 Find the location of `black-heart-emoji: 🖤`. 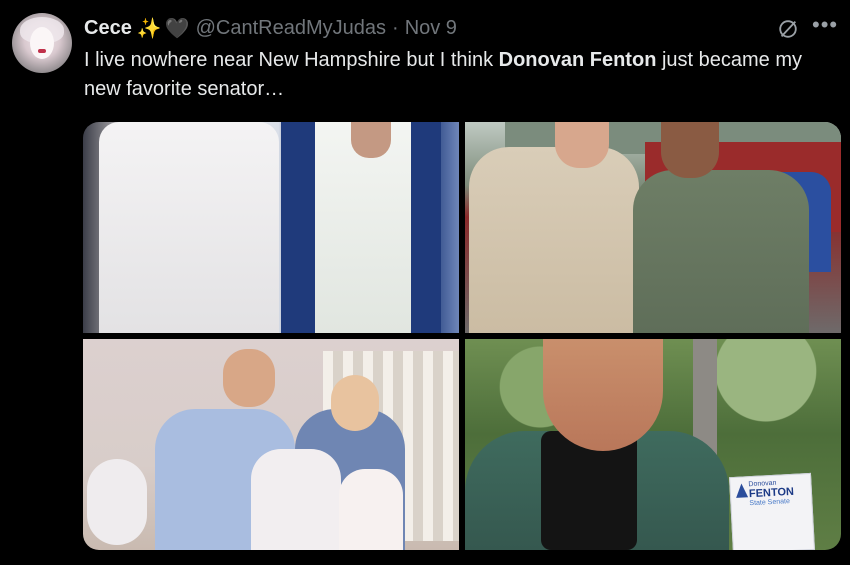

black-heart-emoji: 🖤 is located at coordinates (177, 28).